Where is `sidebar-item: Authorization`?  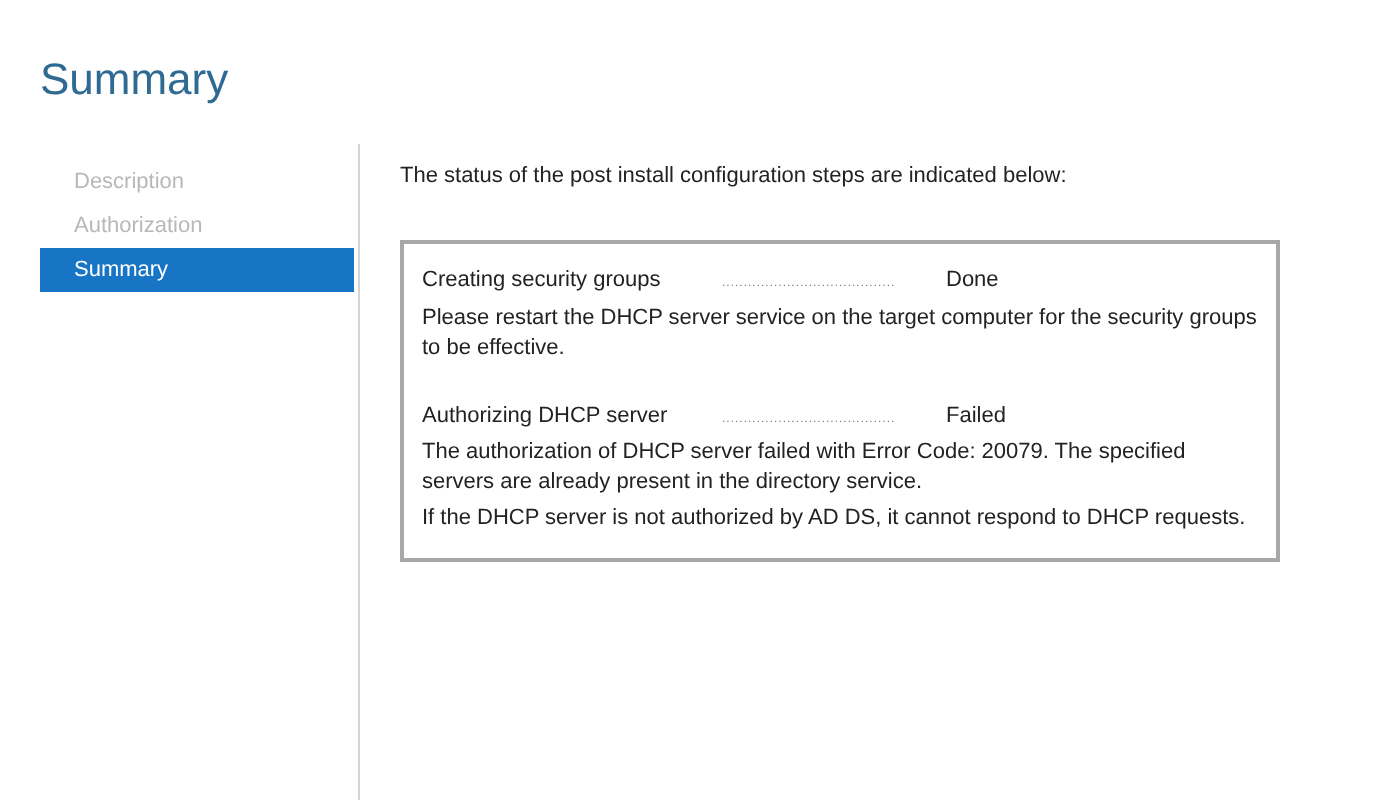 sidebar-item: Authorization is located at coordinates (197, 226).